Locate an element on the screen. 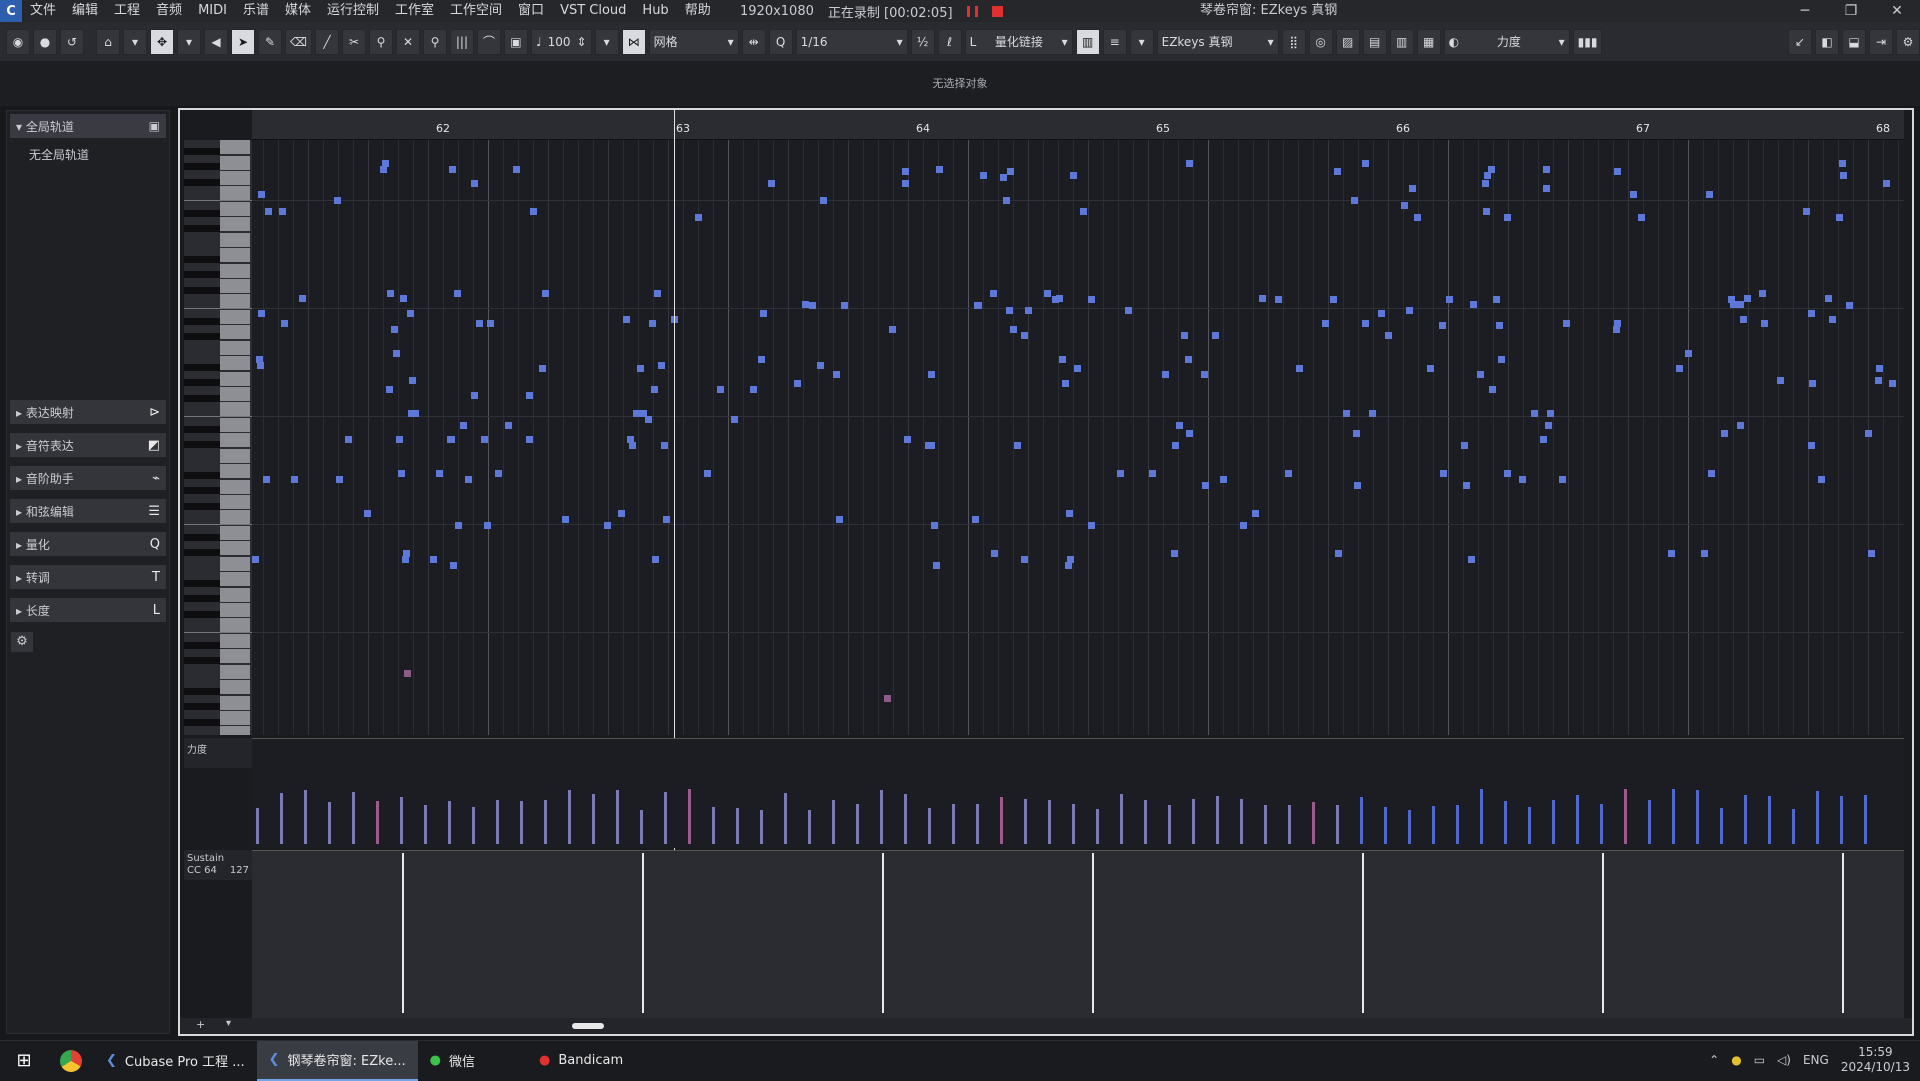  section-chord-editing: ▸ 和弦编辑 ☰ is located at coordinates (88, 511).